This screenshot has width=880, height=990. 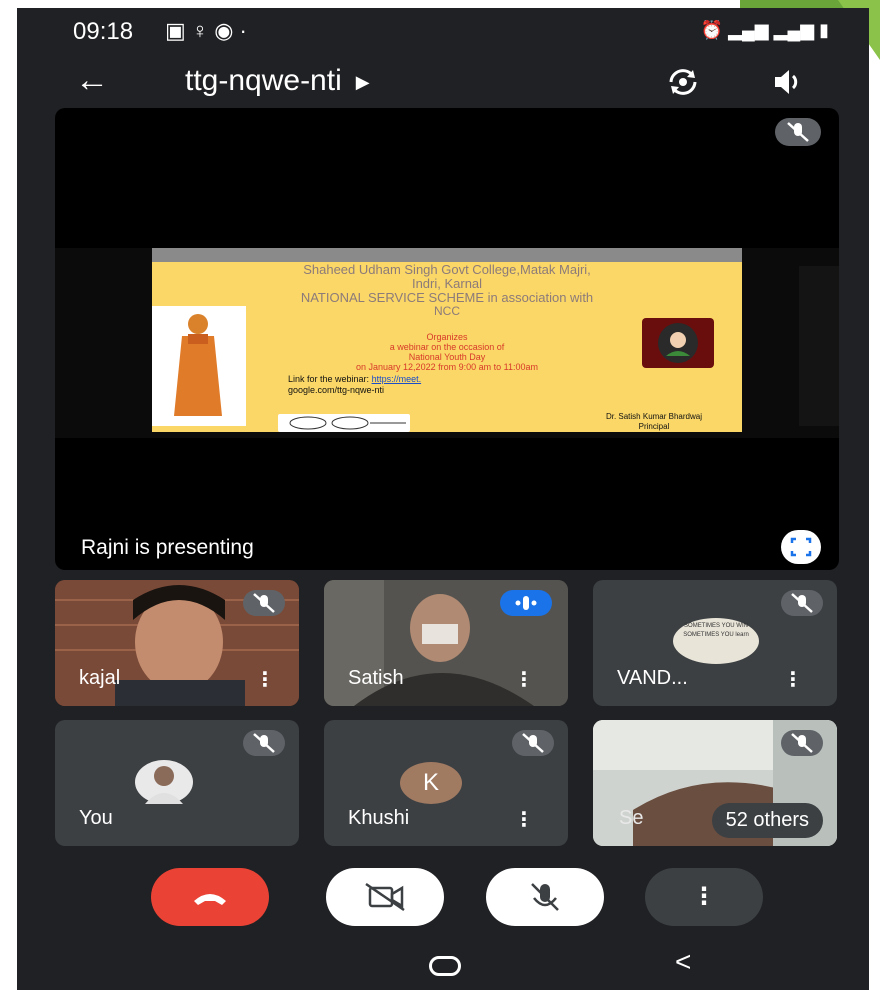 What do you see at coordinates (678, 343) in the screenshot?
I see `nss-ncc-logo` at bounding box center [678, 343].